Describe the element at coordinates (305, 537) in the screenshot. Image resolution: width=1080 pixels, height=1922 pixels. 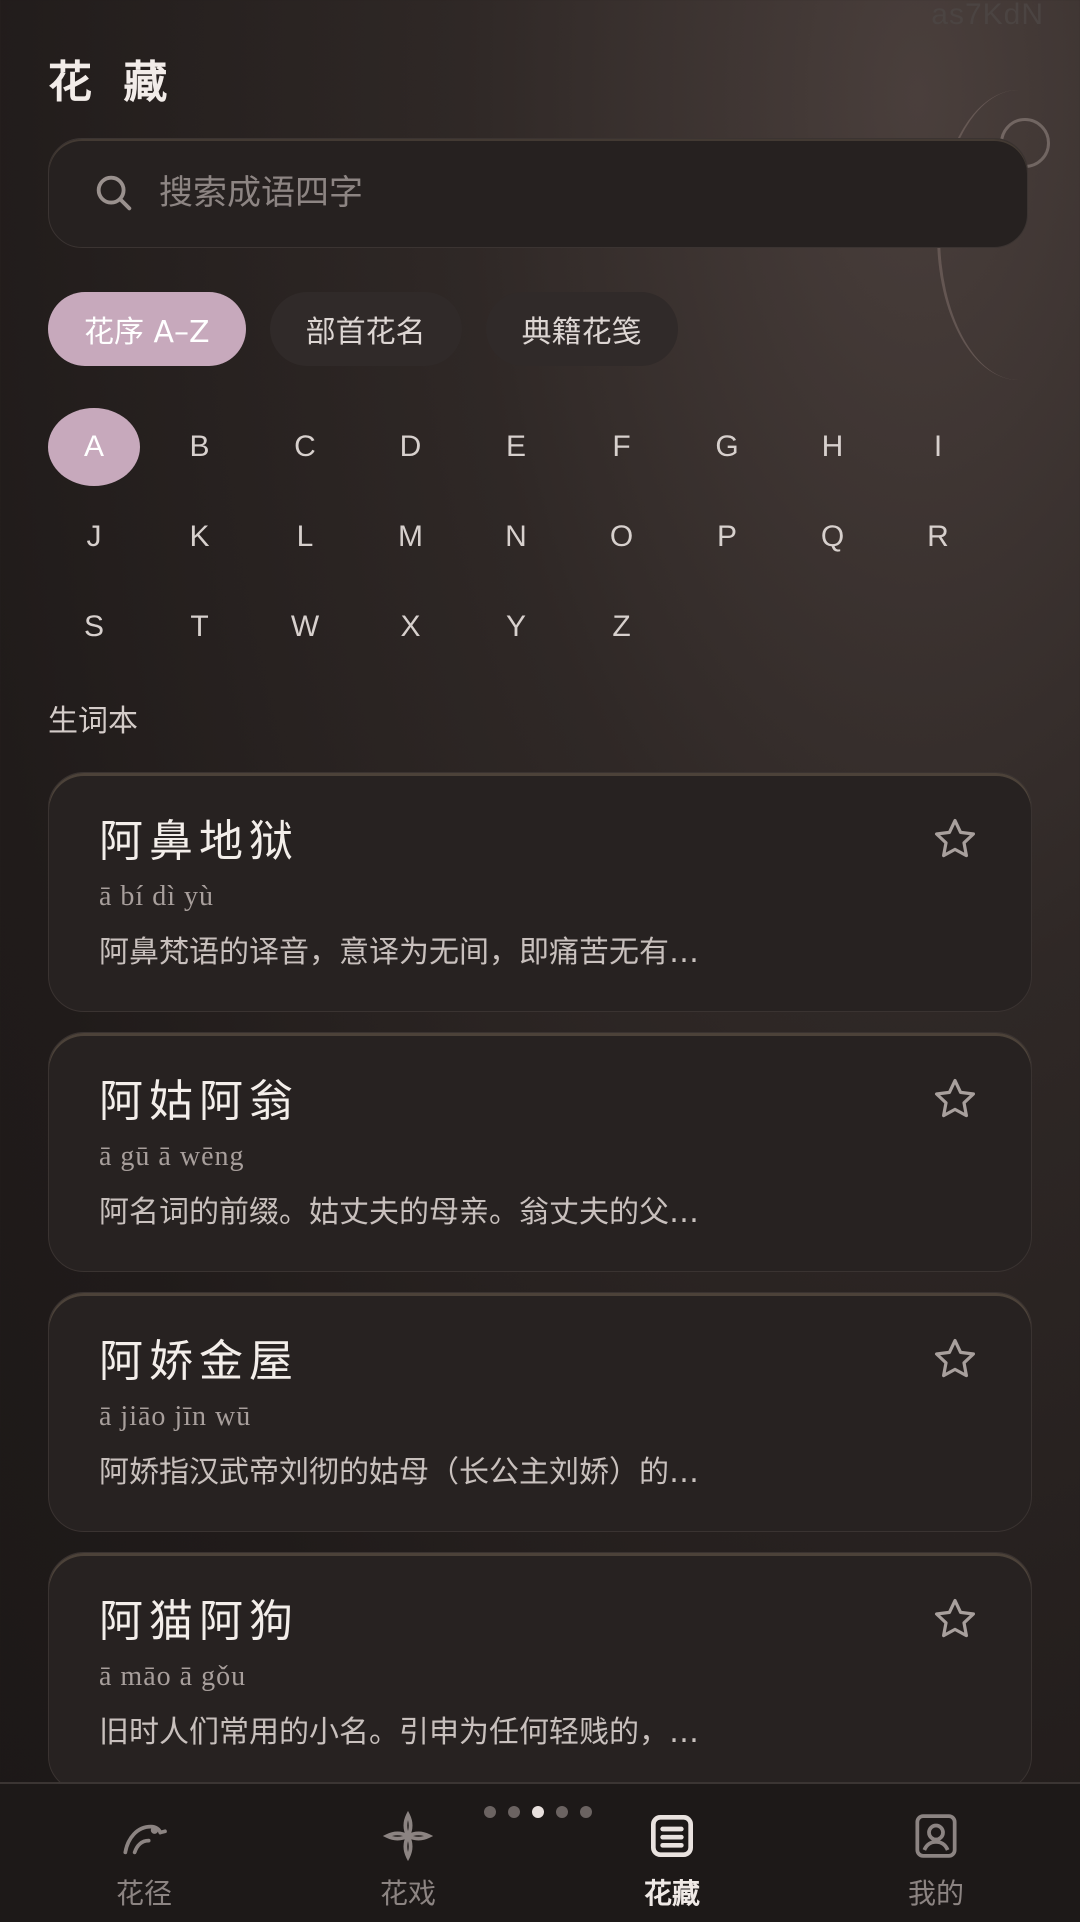
I see `letter-l: L` at that location.